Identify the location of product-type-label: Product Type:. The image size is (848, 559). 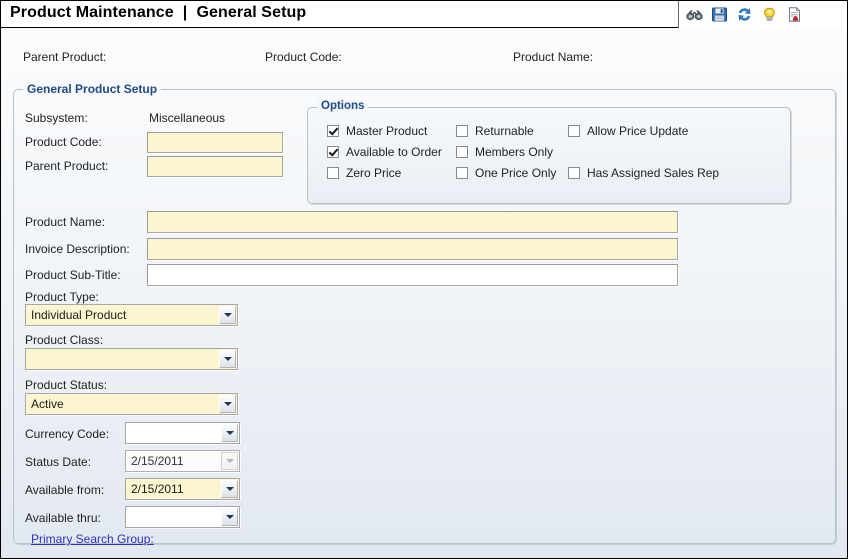
(62, 297).